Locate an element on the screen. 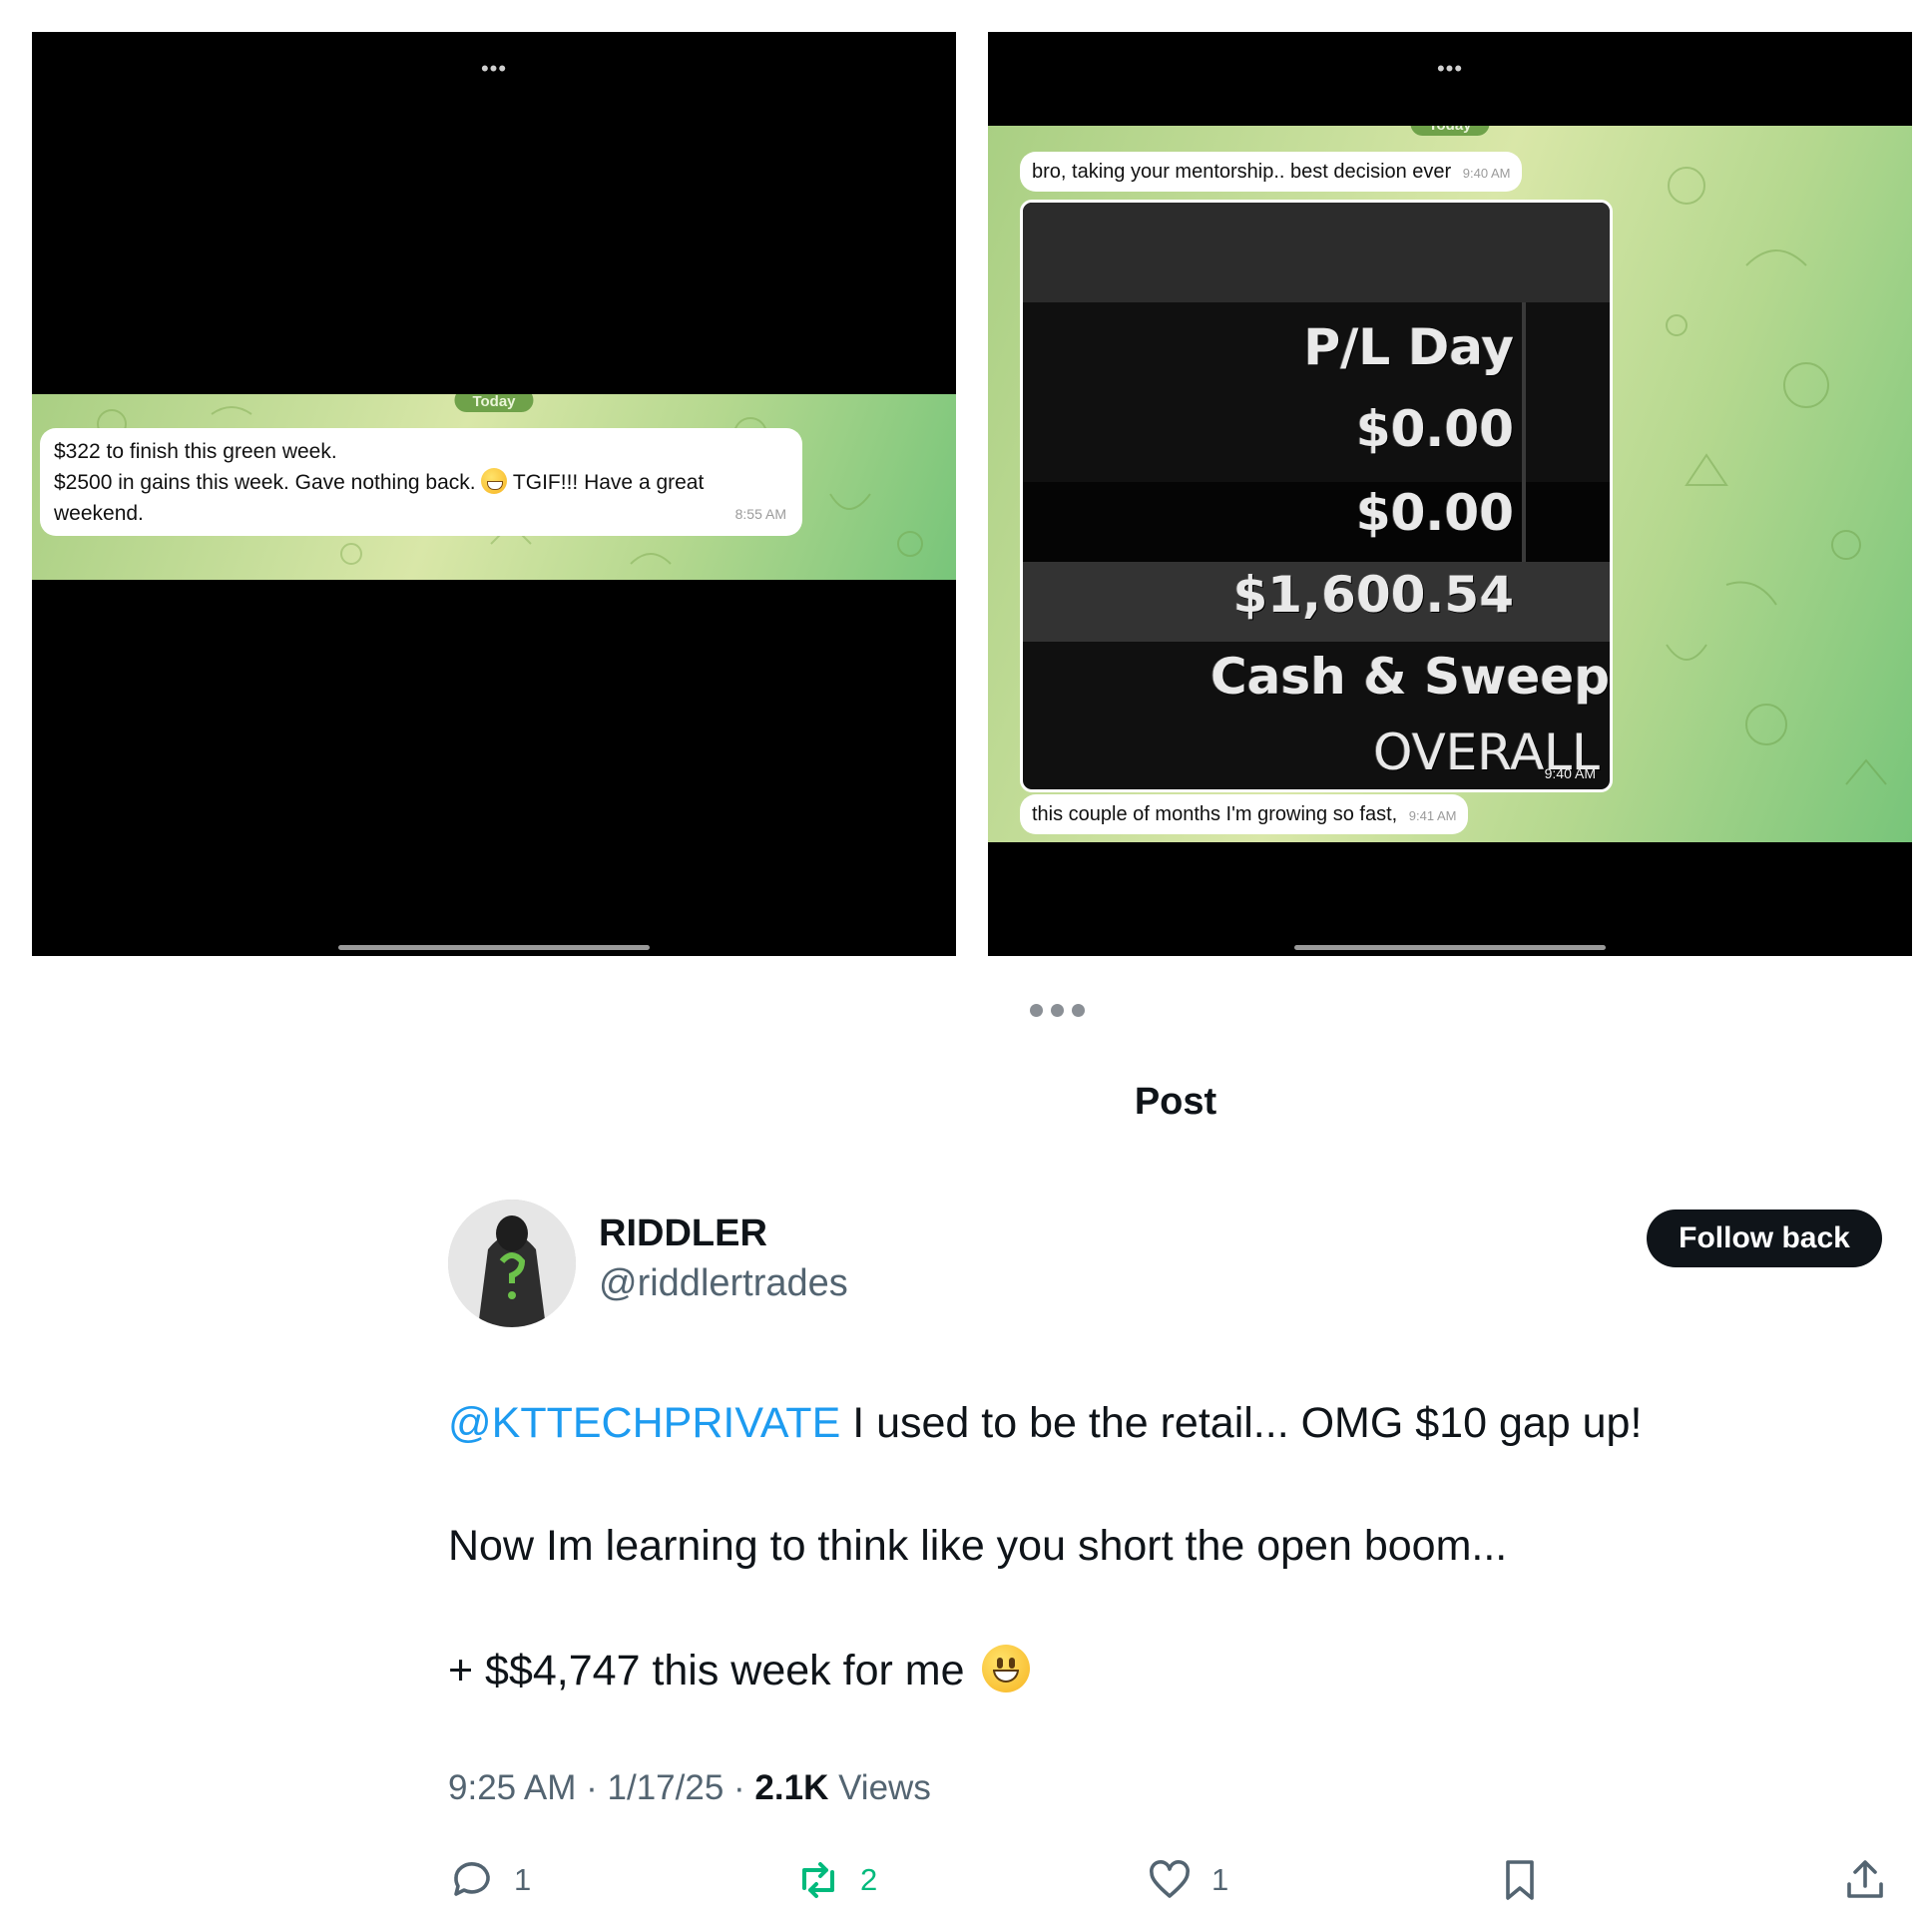 Image resolution: width=1932 pixels, height=1932 pixels. more-options-icon is located at coordinates (1060, 1010).